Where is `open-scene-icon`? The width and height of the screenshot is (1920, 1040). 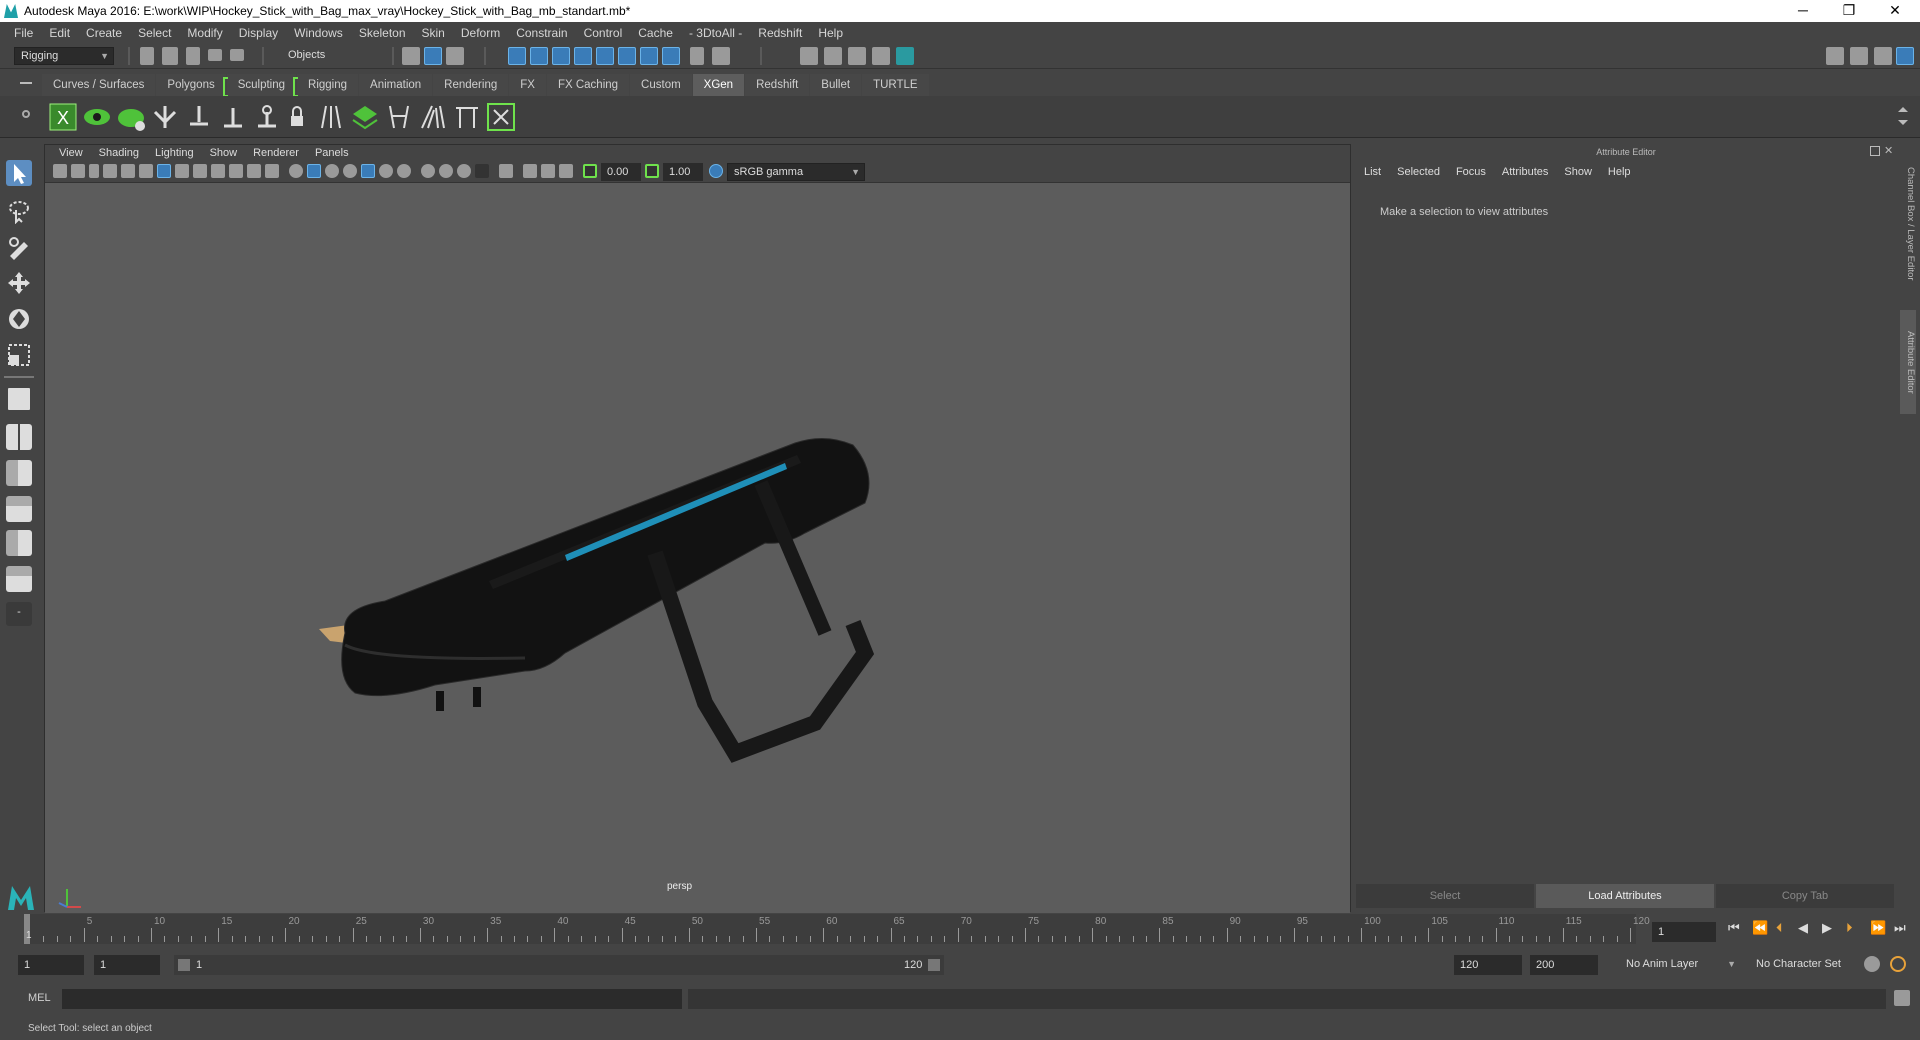 open-scene-icon is located at coordinates (170, 56).